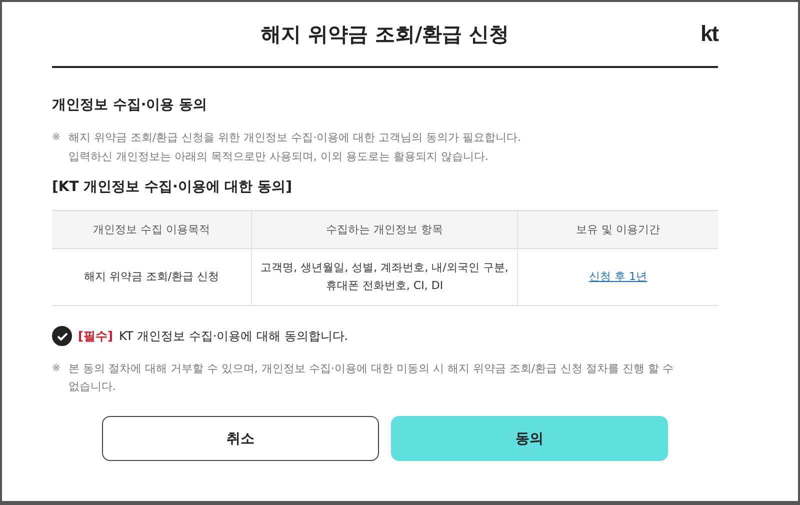 This screenshot has width=800, height=505. I want to click on consent-checkbox, so click(62, 336).